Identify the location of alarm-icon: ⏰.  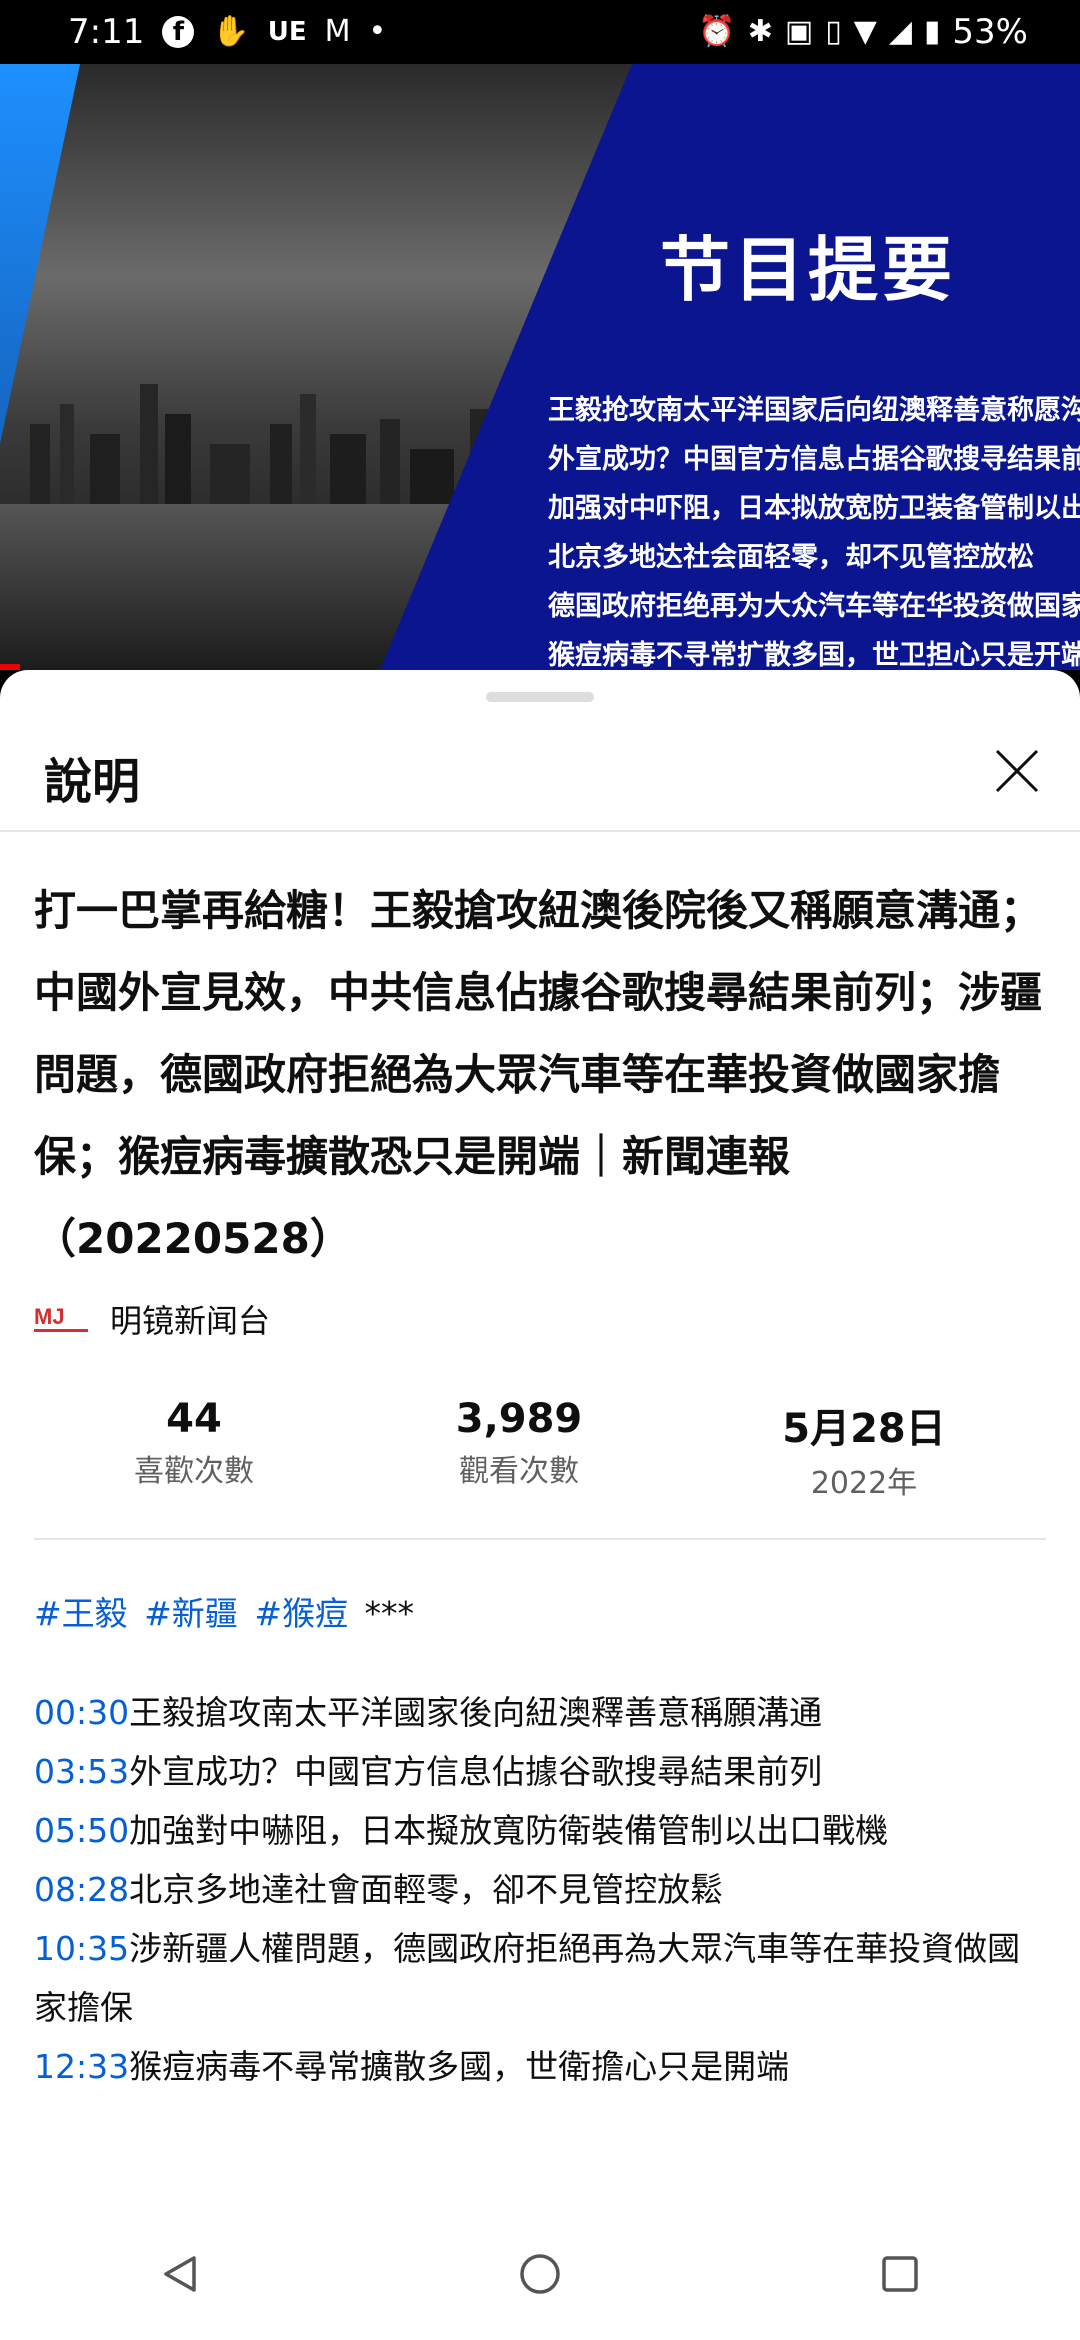
(717, 31).